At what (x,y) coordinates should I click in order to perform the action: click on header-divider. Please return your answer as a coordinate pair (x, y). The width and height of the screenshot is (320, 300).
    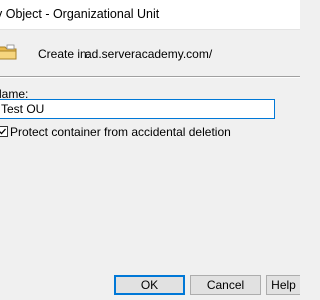
    Looking at the image, I should click on (150, 77).